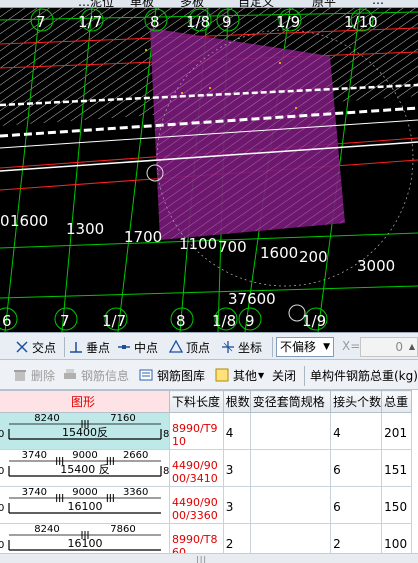 This screenshot has height=563, width=418. I want to click on column-header-shape: 图形, so click(85, 401).